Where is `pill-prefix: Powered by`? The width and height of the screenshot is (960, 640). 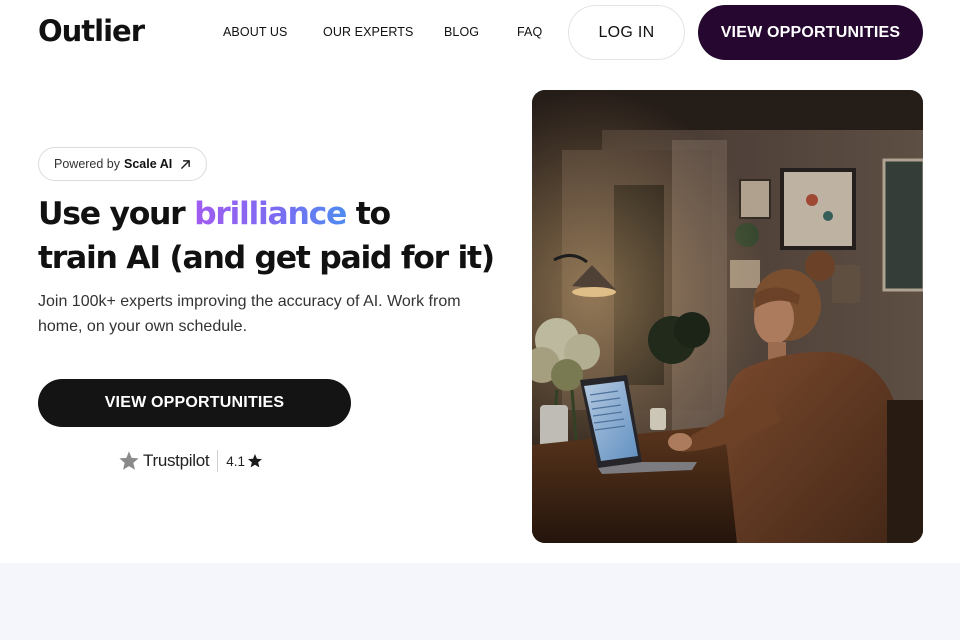 pill-prefix: Powered by is located at coordinates (87, 164).